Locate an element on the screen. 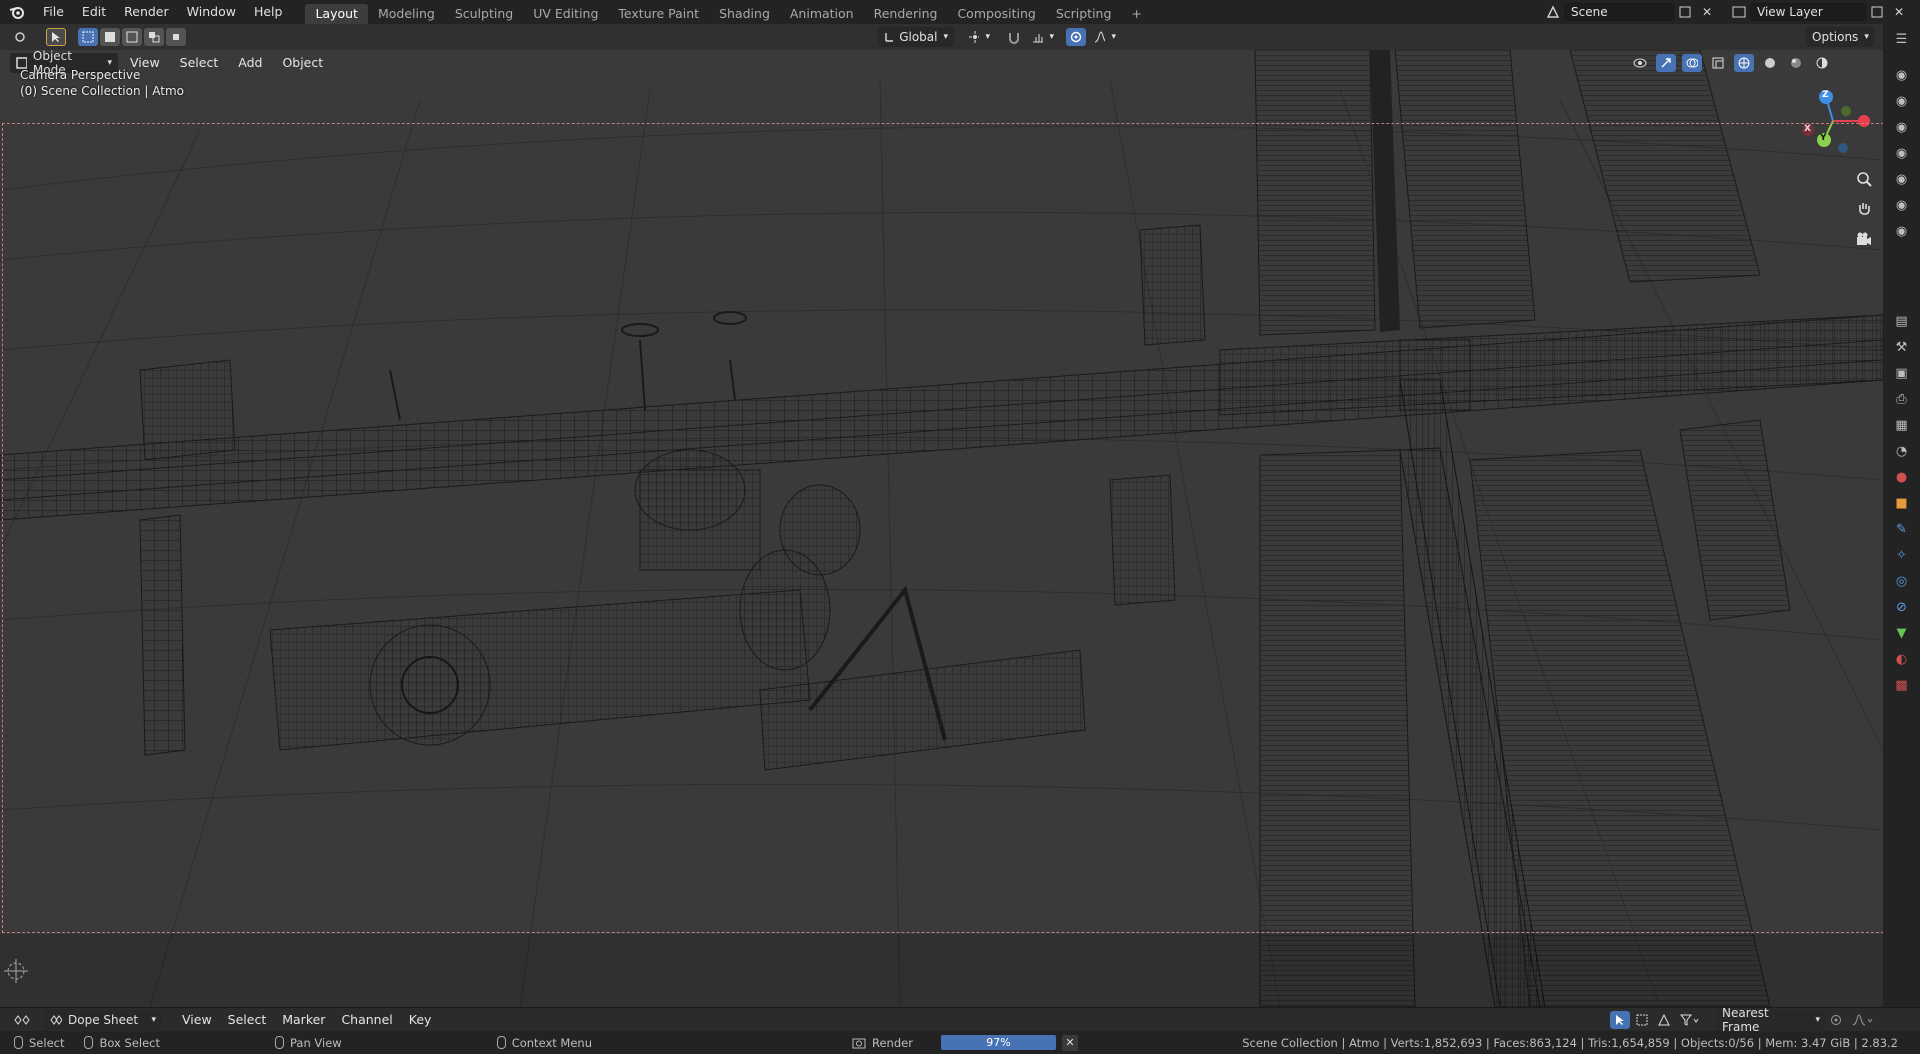 This screenshot has height=1054, width=1920. tab-rendering: Rendering is located at coordinates (906, 14).